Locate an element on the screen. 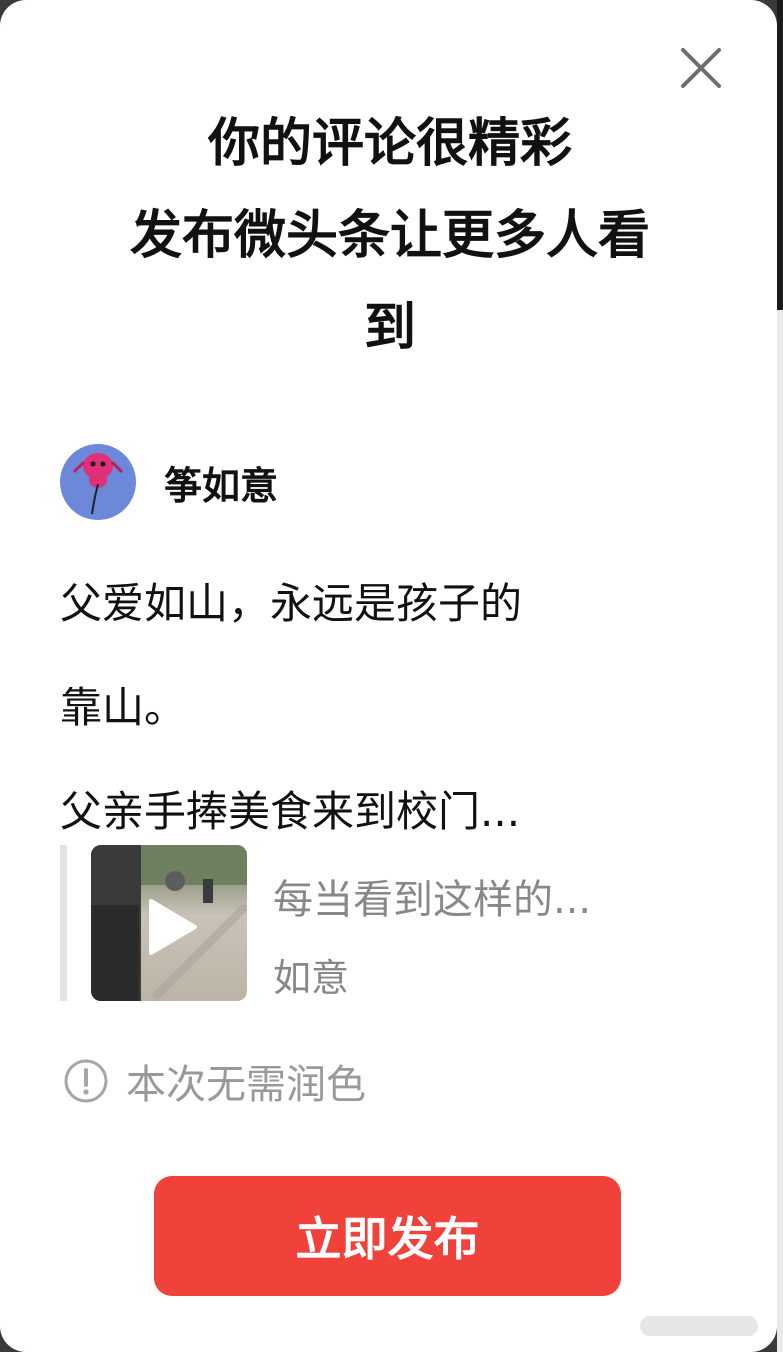 This screenshot has width=783, height=1352. title-line-3: 到 is located at coordinates (389, 328).